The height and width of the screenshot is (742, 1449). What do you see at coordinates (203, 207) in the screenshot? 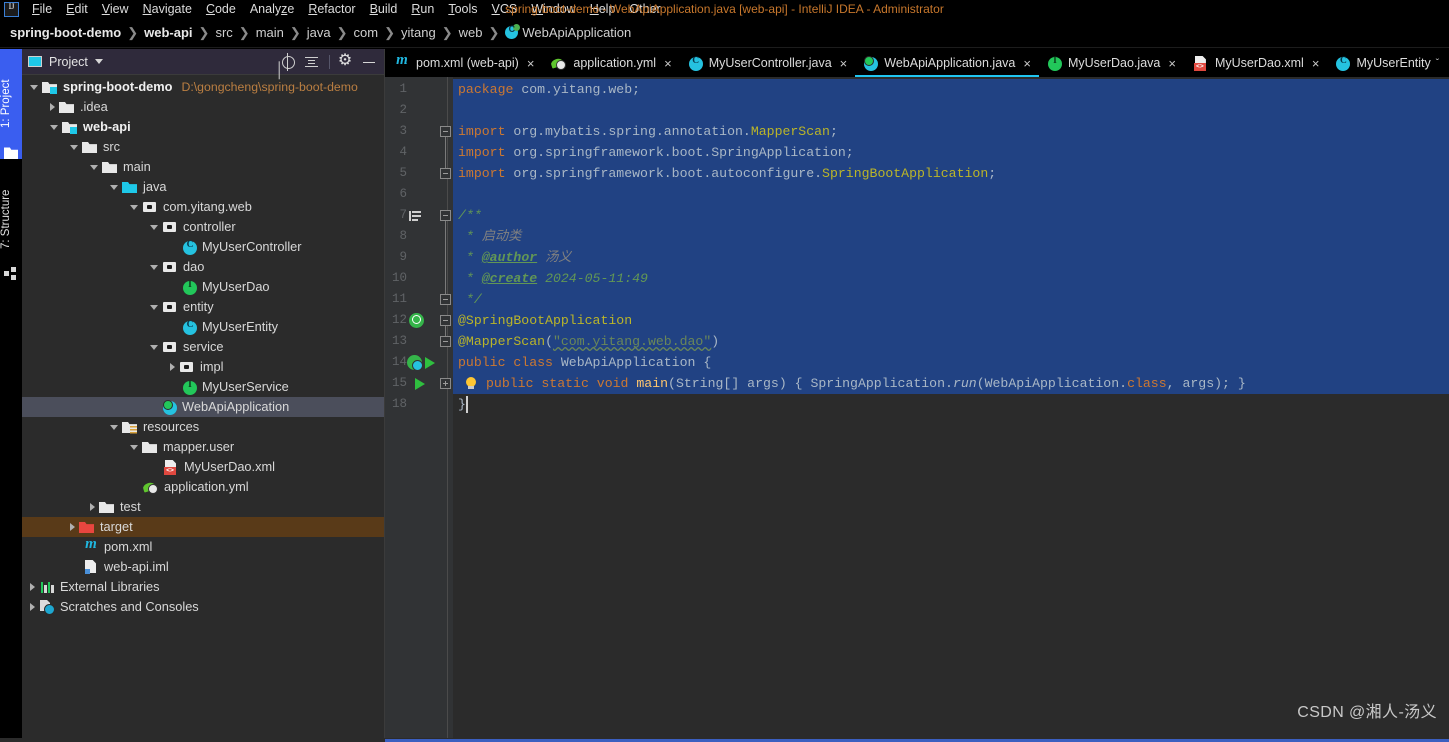
I see `tree-node-com-yitang-web: com.yitang.web` at bounding box center [203, 207].